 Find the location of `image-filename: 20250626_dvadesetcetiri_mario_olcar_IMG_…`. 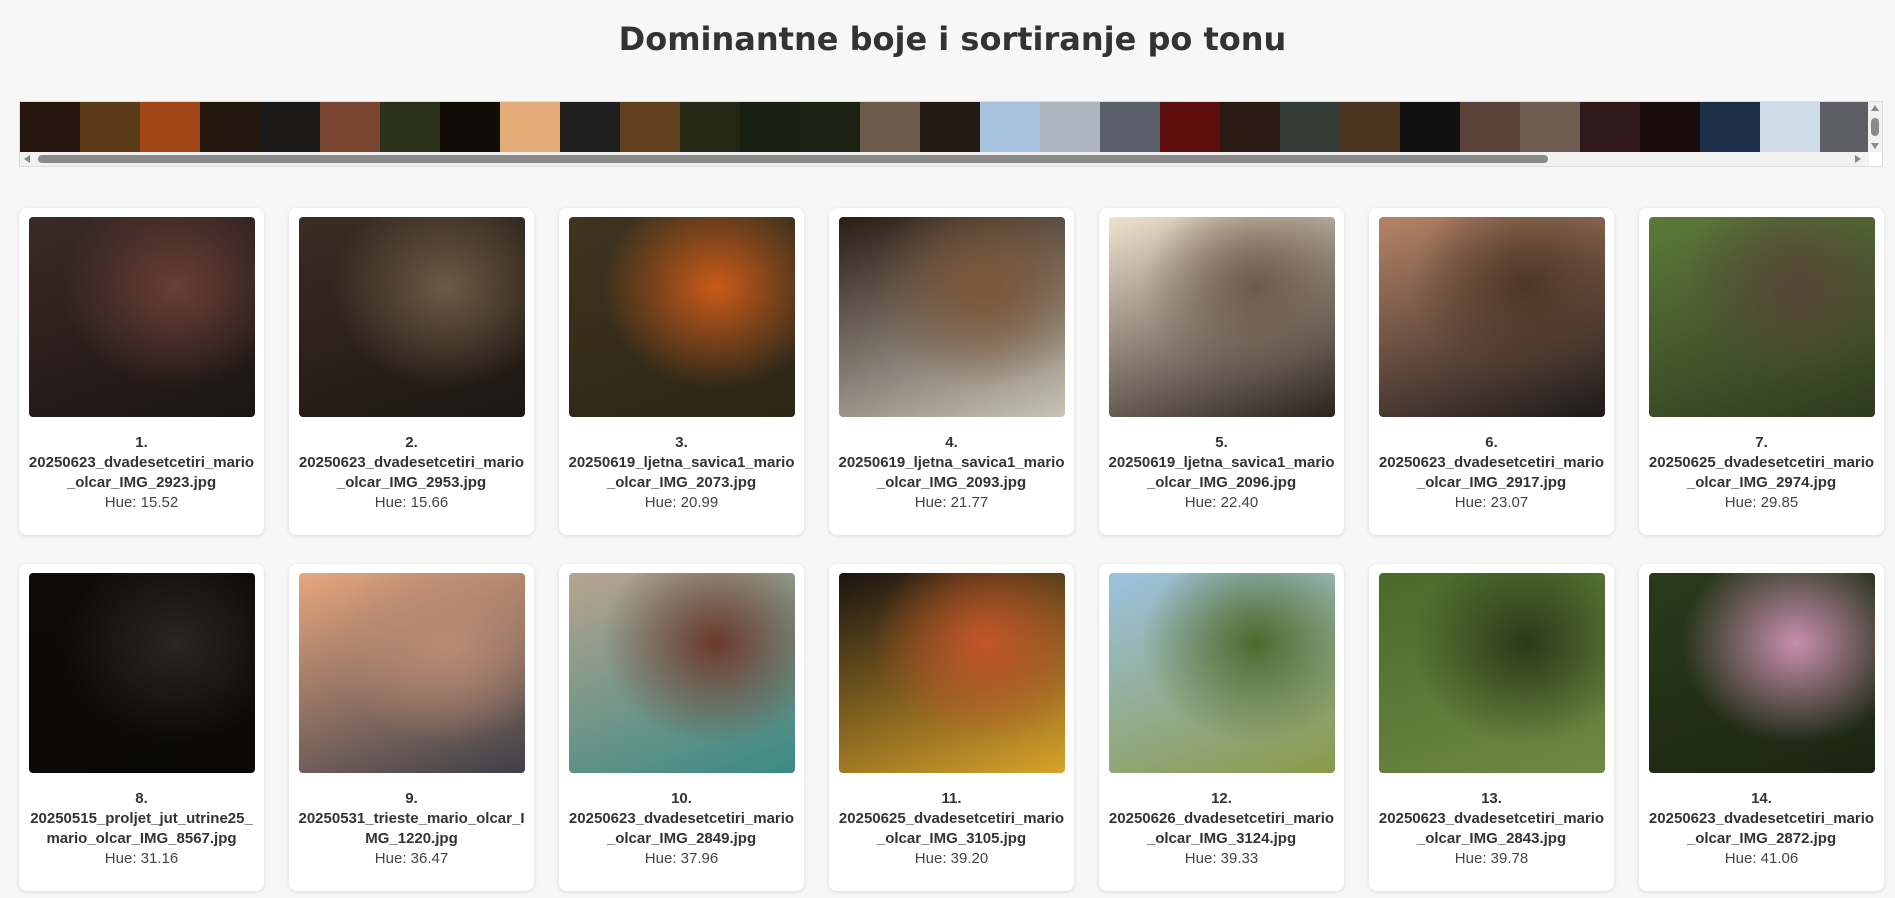

image-filename: 20250626_dvadesetcetiri_mario_olcar_IMG_… is located at coordinates (1221, 828).